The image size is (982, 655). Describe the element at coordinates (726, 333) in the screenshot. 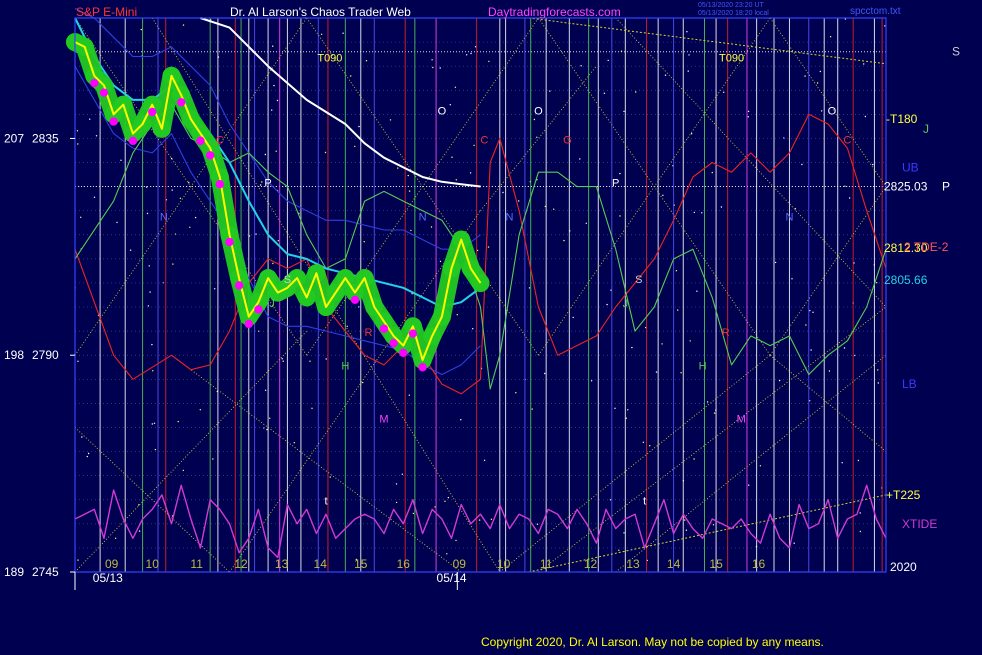

I see `planet-label-R: R` at that location.